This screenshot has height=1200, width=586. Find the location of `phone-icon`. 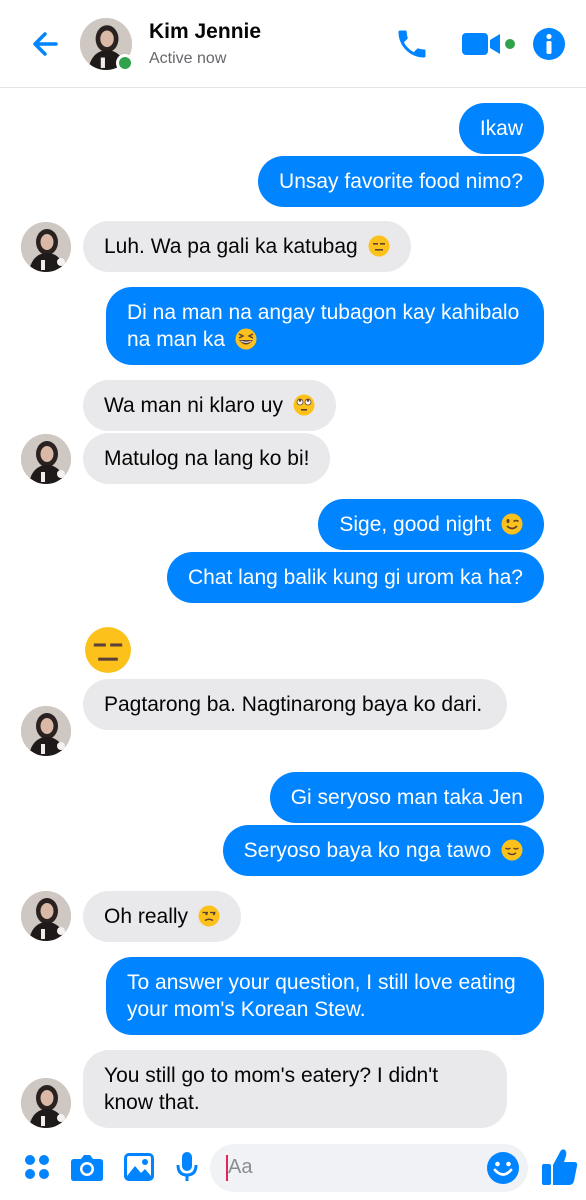

phone-icon is located at coordinates (412, 44).